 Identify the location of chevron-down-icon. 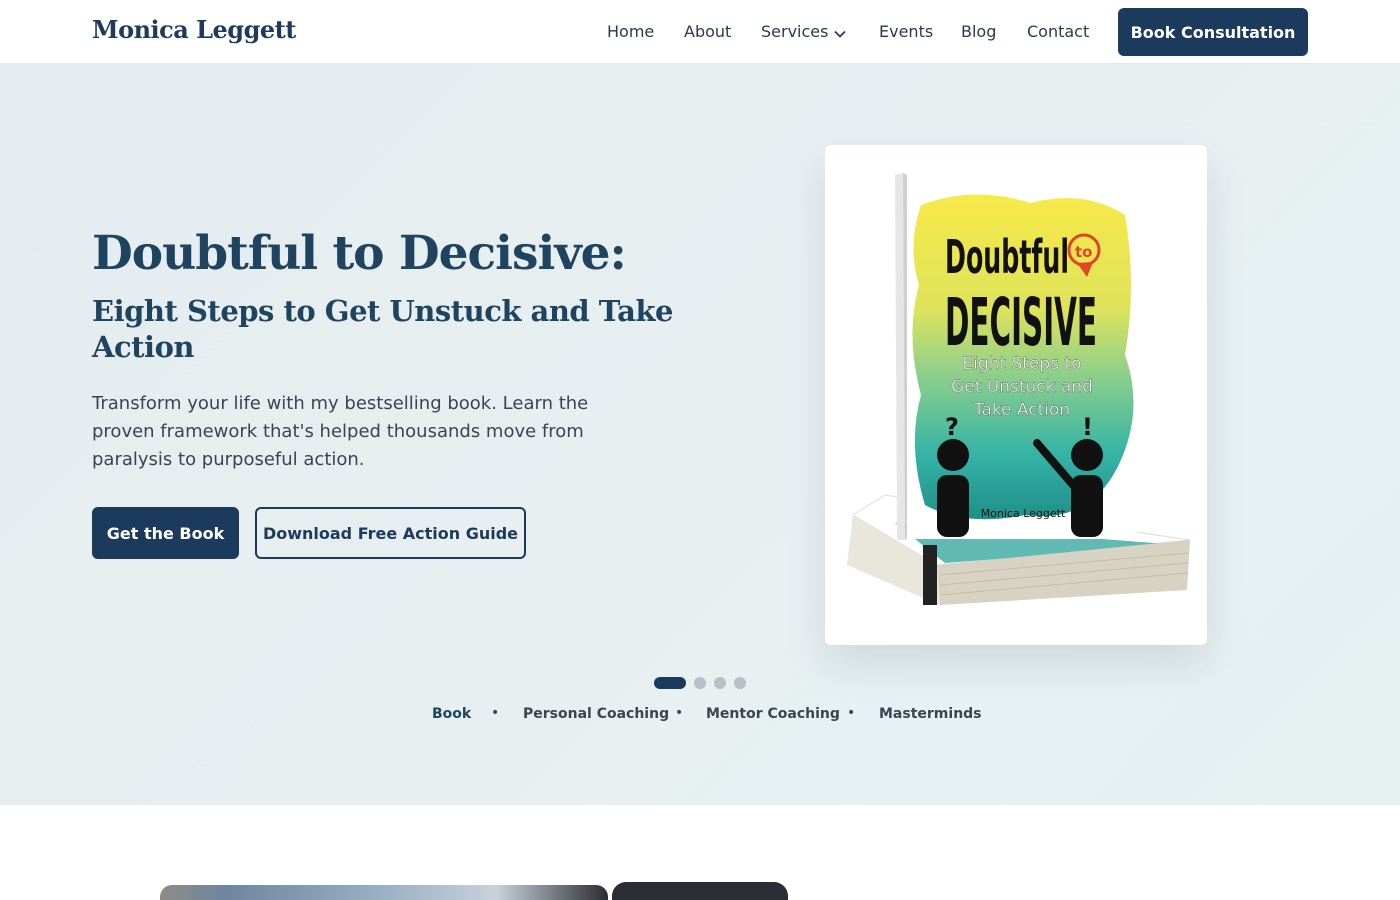
(840, 32).